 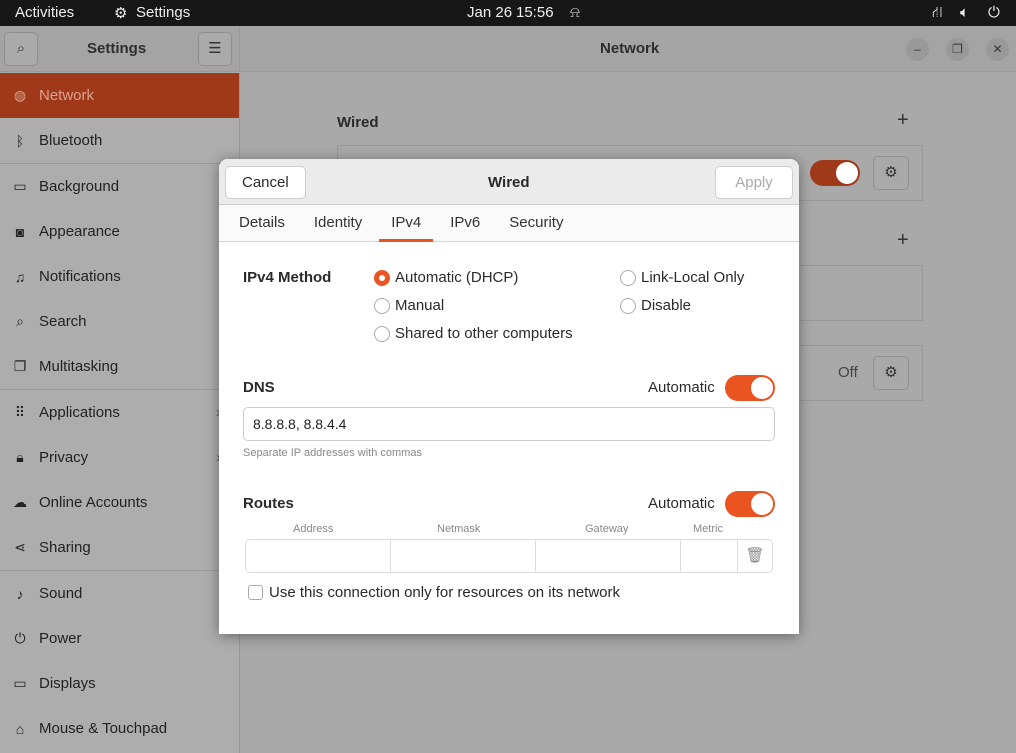 I want to click on proxy-status: Off, so click(x=848, y=372).